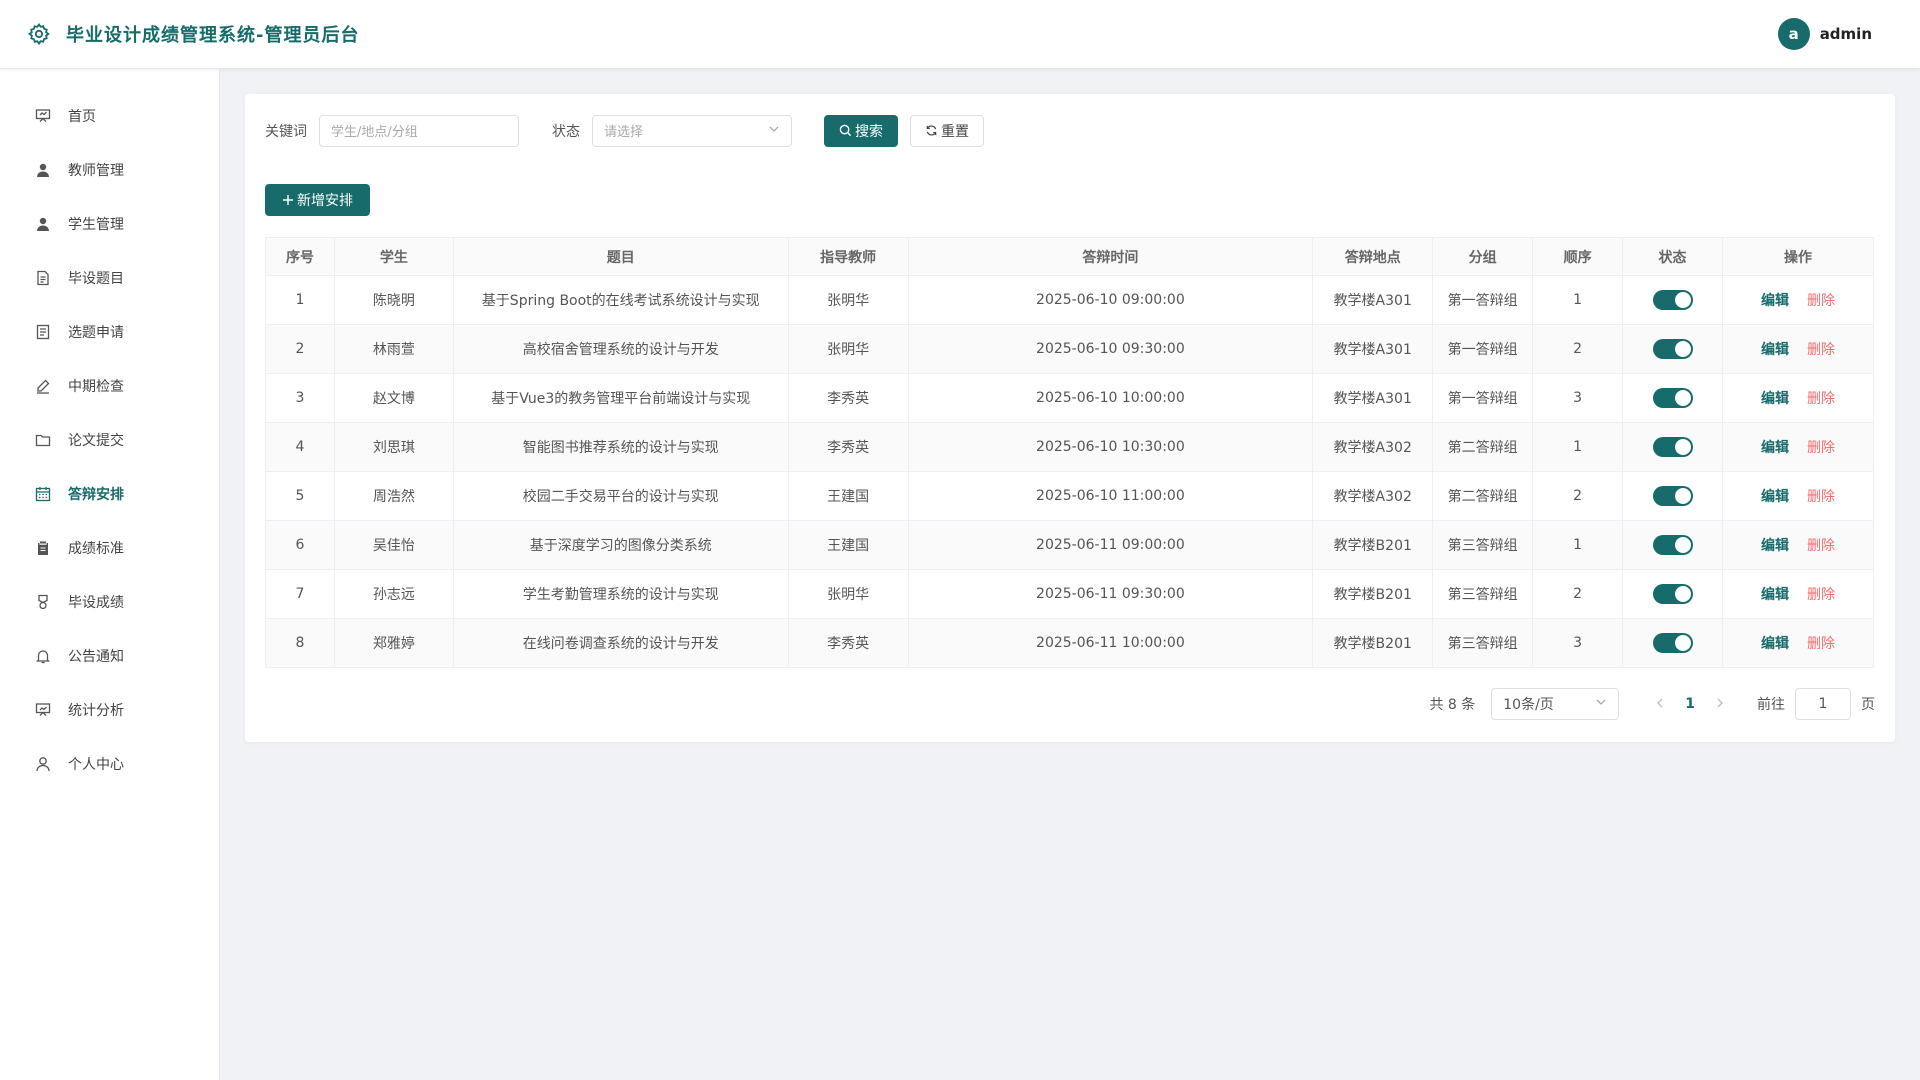 This screenshot has width=1920, height=1080. What do you see at coordinates (1720, 704) in the screenshot?
I see `next-page-icon` at bounding box center [1720, 704].